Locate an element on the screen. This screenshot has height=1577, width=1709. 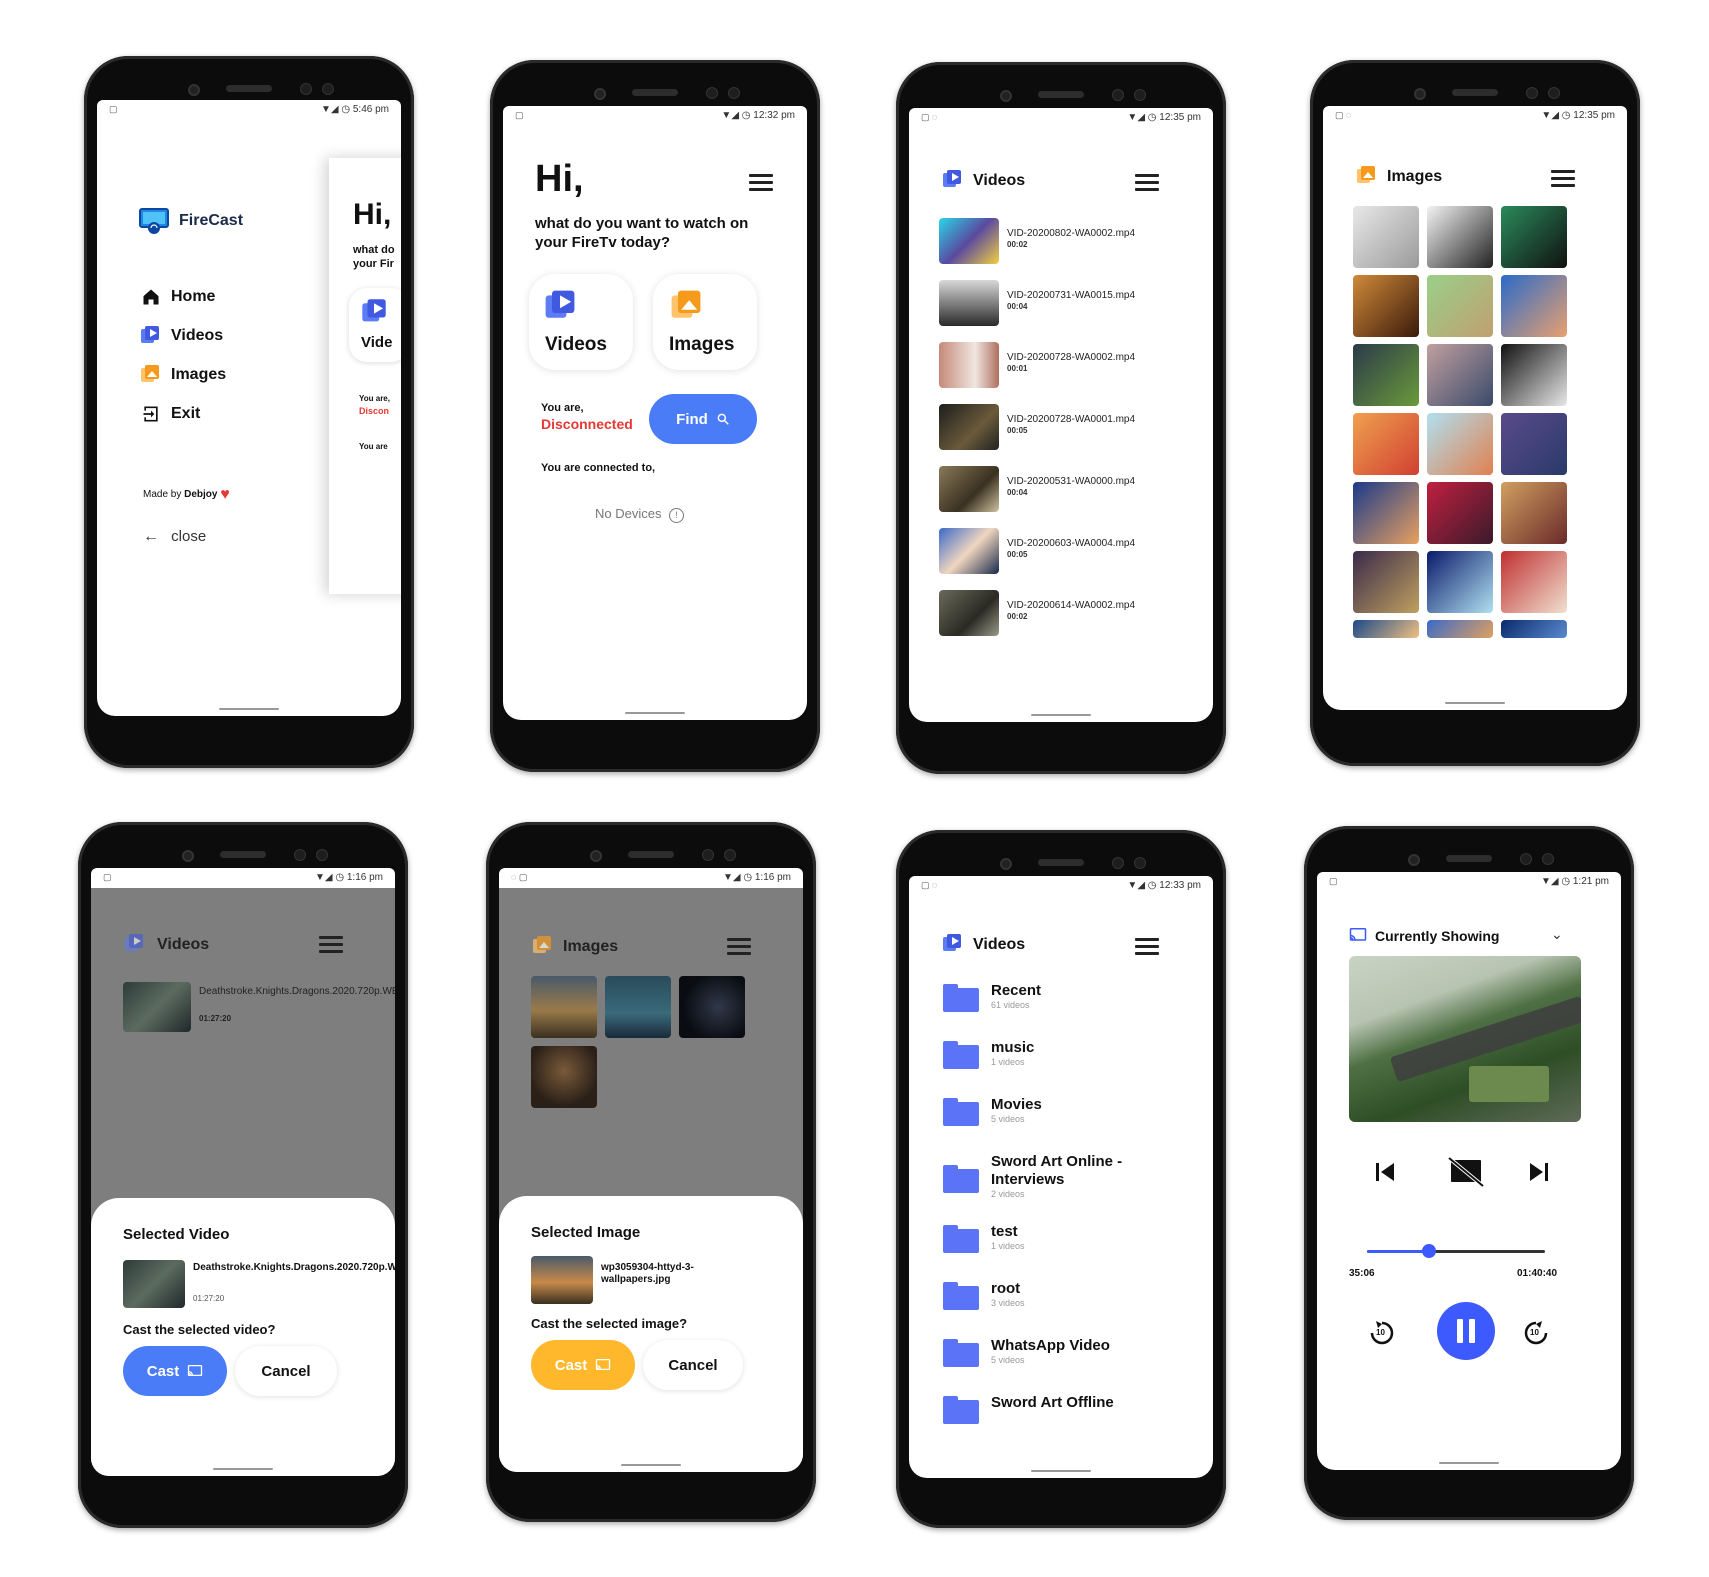
peek-card: Vide is located at coordinates (375, 325).